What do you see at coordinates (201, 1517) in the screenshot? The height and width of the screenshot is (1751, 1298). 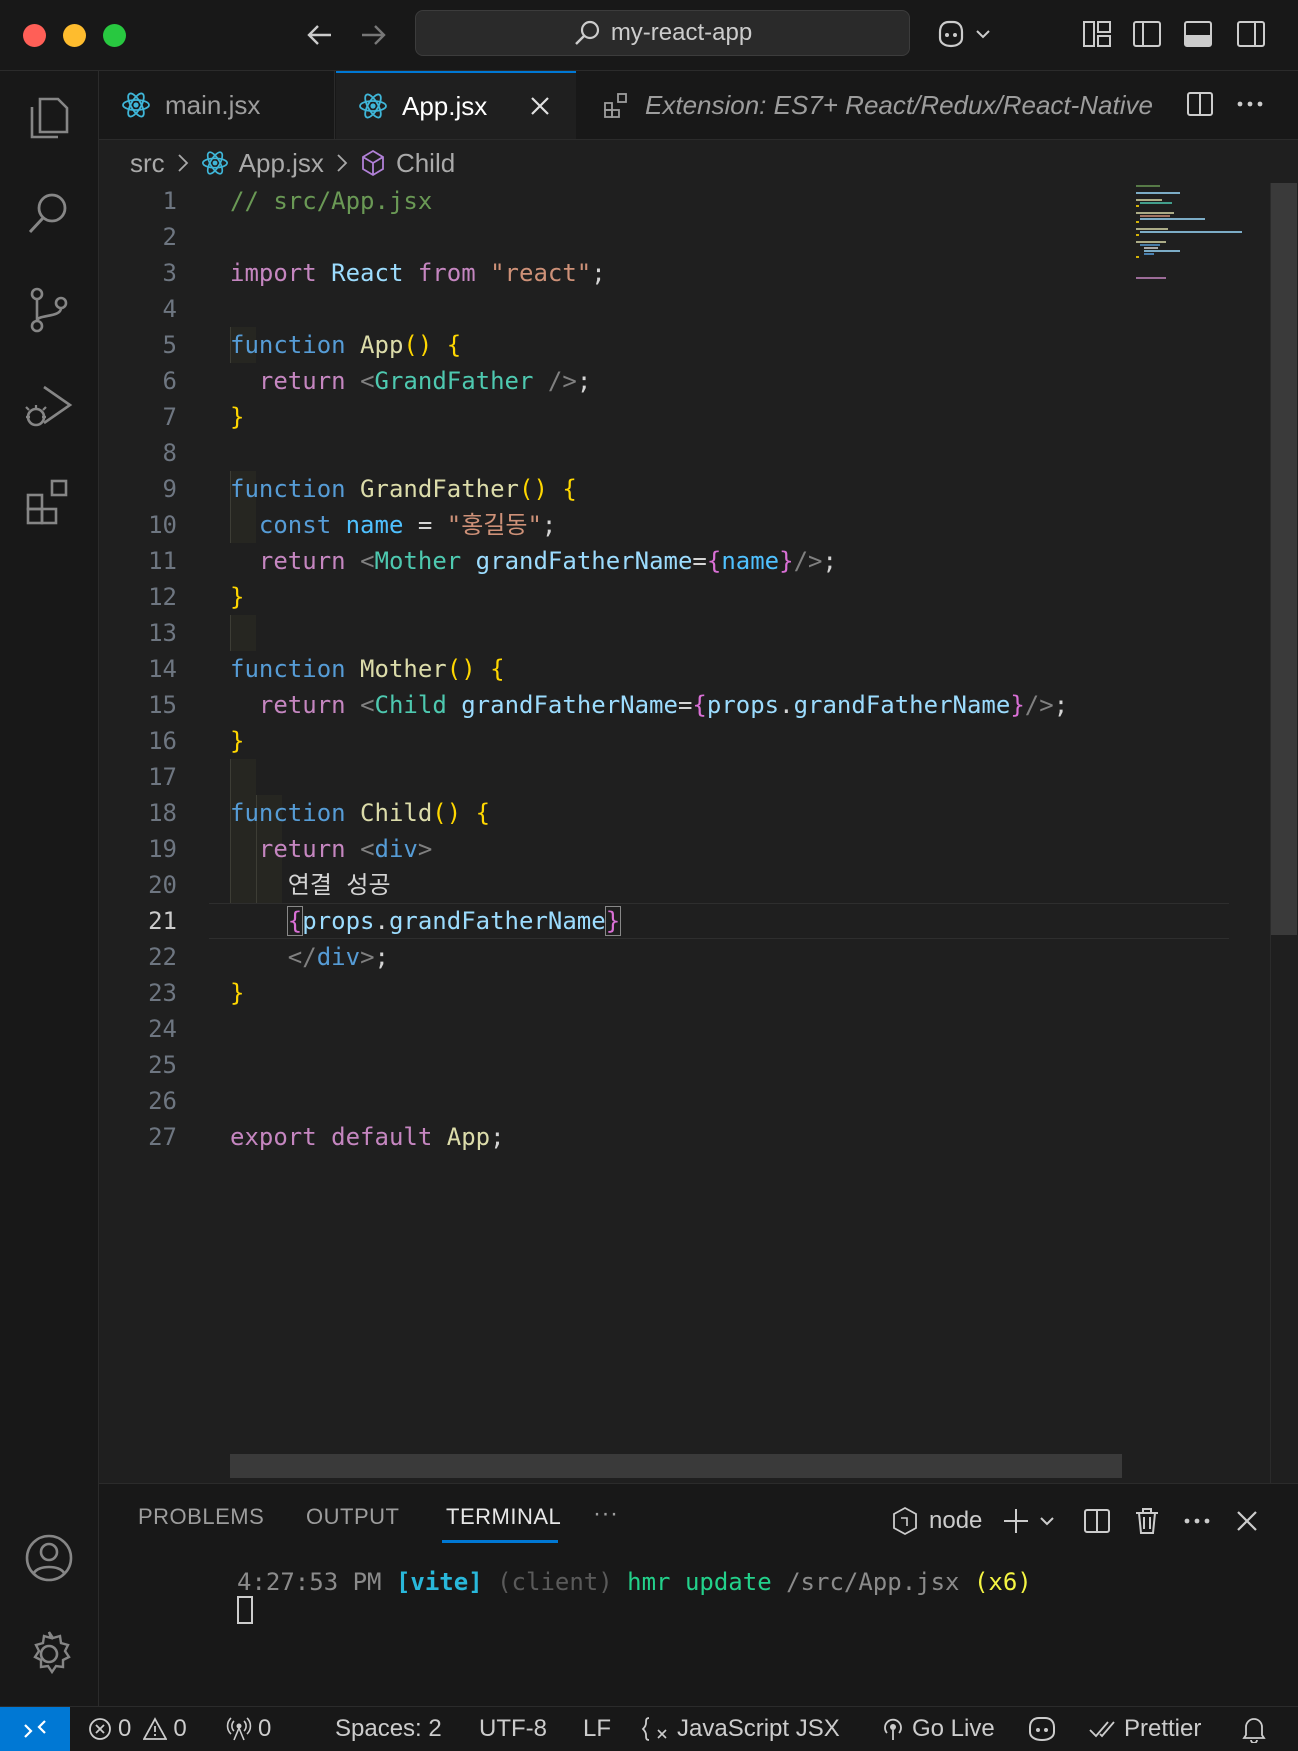 I see `tab-problems: PROBLEMS` at bounding box center [201, 1517].